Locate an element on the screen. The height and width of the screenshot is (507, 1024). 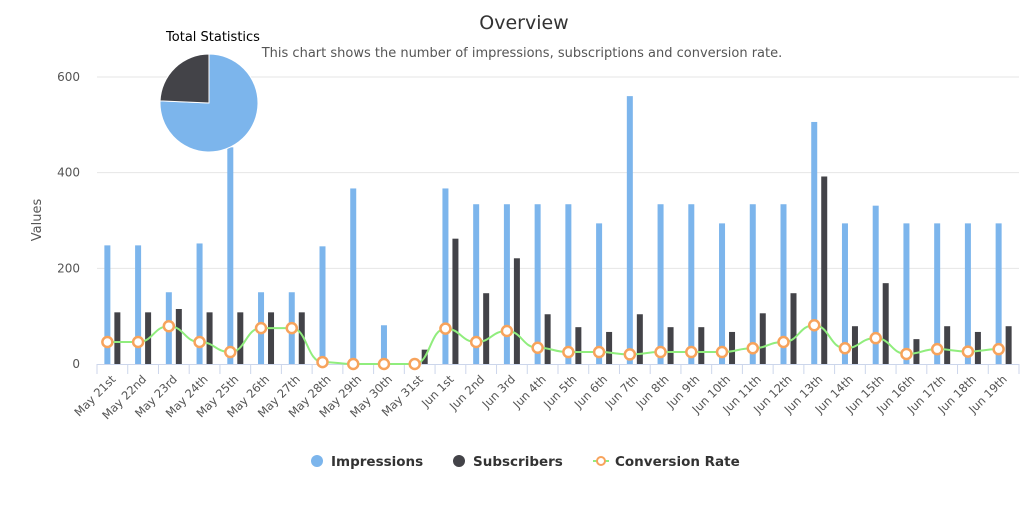
x-tick-label: Jun 3rd is located at coordinates (498, 391).